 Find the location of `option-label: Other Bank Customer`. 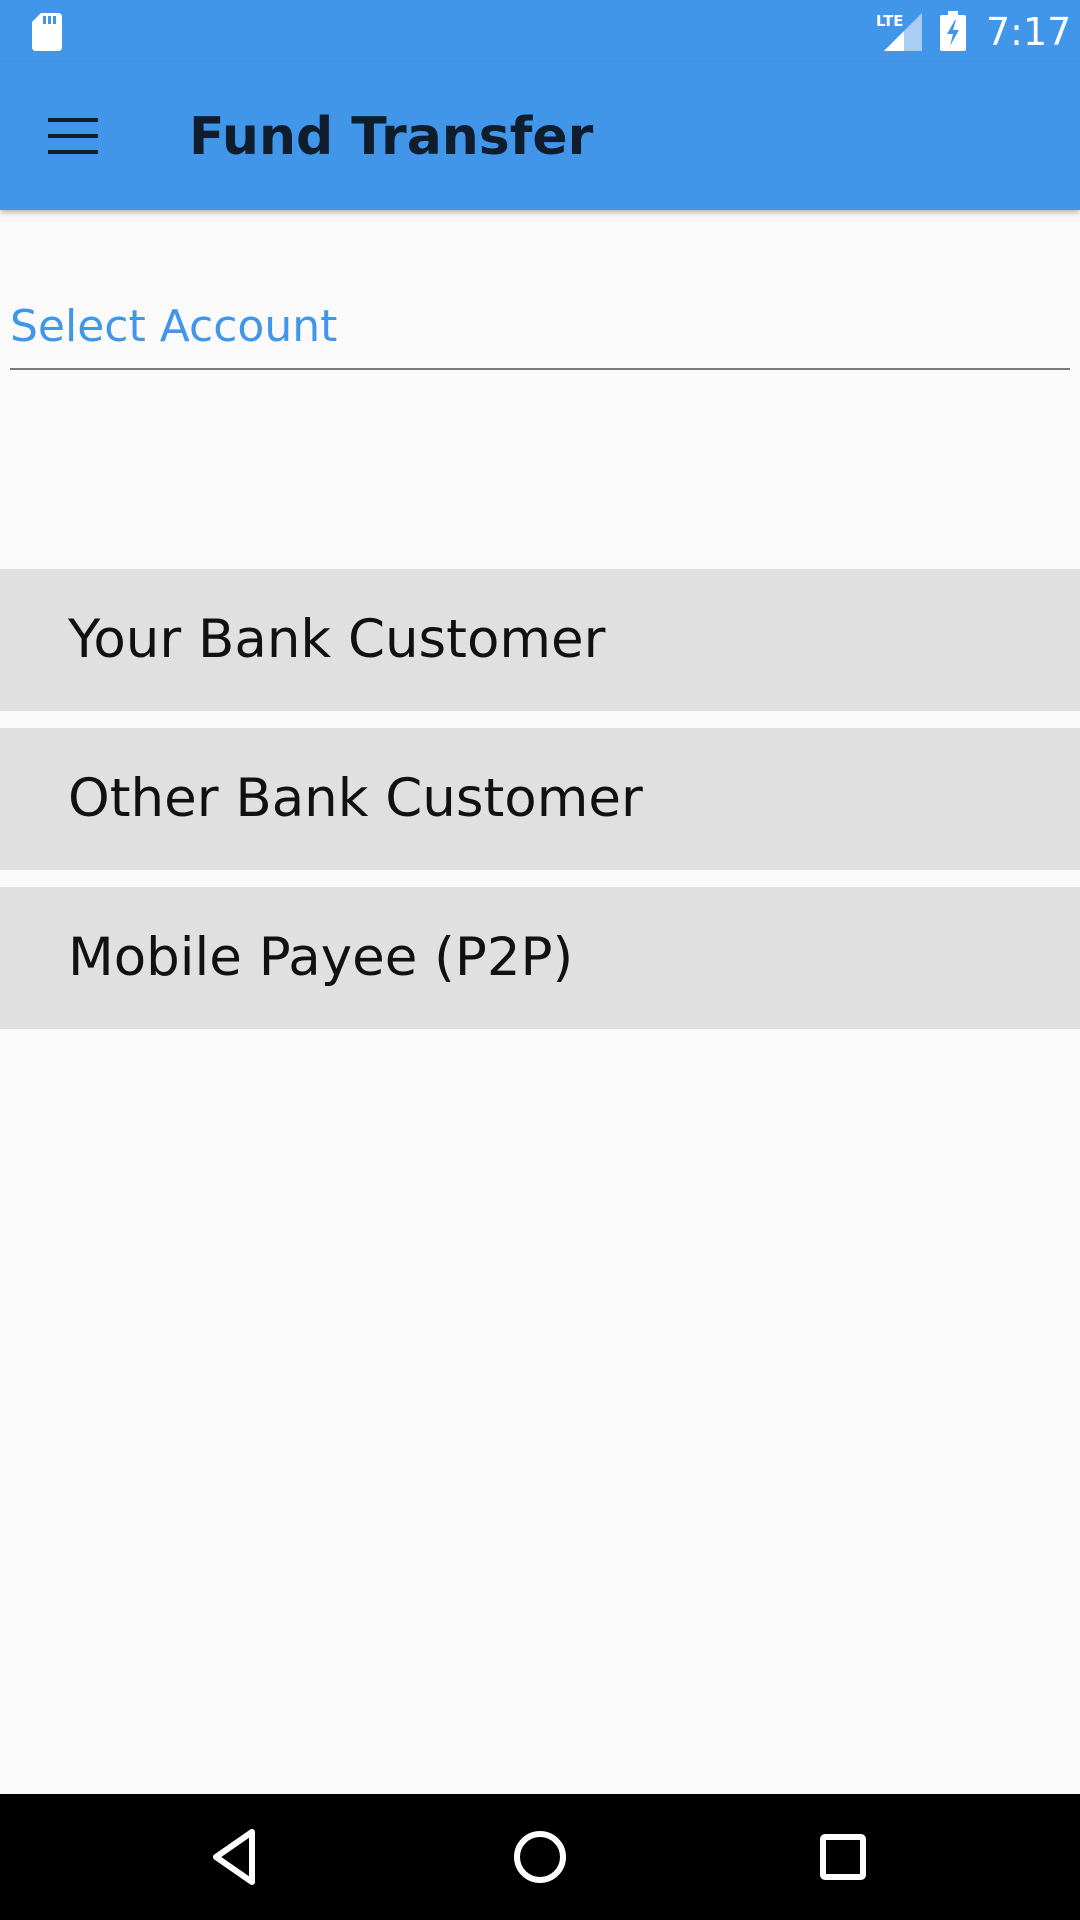

option-label: Other Bank Customer is located at coordinates (355, 798).